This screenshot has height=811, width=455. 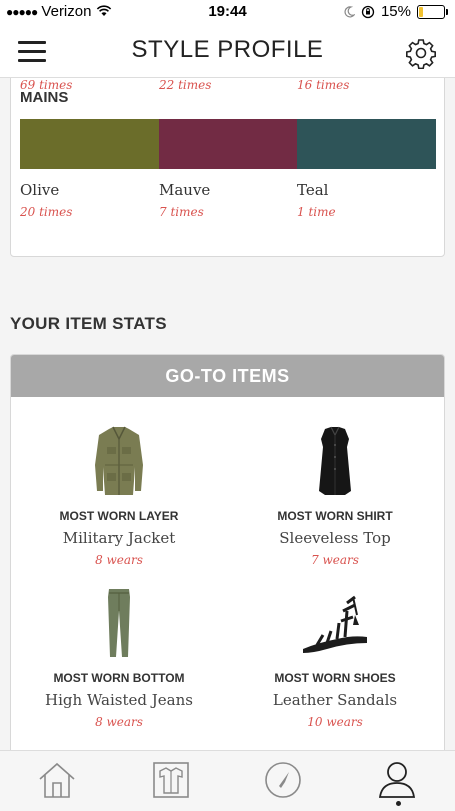 What do you see at coordinates (46, 212) in the screenshot?
I see `color-times-olive: 20 times` at bounding box center [46, 212].